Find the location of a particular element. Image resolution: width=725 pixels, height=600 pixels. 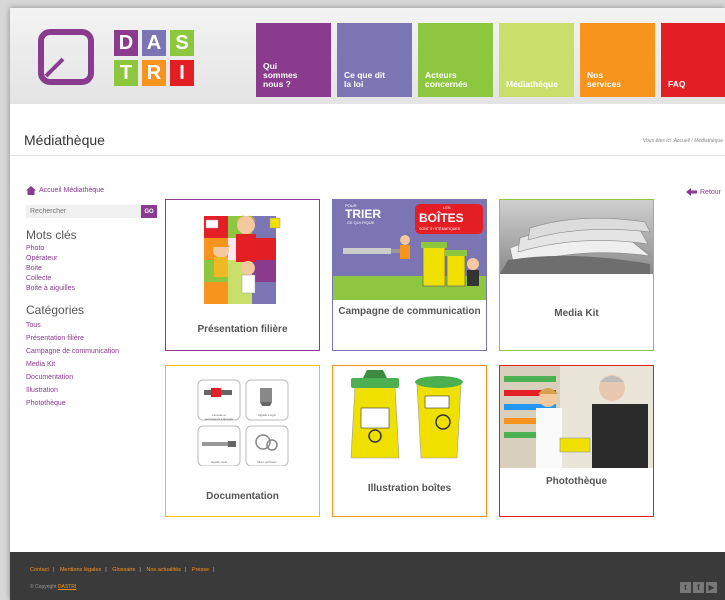

copyright: © Copyright DASTRI is located at coordinates (53, 587).